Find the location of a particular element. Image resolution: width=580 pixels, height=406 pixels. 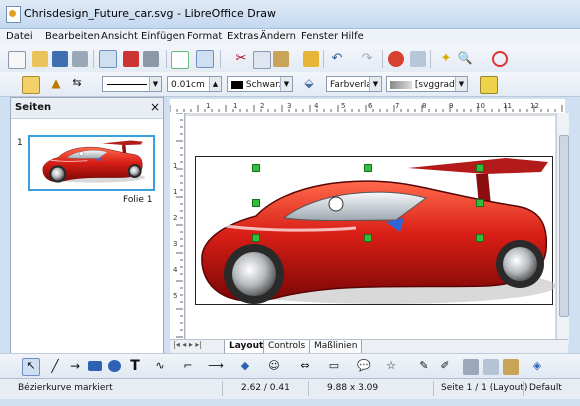

horizontal-ruler: 1 1 2 3 4 5 6 7 8 9 10 11 12 is located at coordinates (367, 106).